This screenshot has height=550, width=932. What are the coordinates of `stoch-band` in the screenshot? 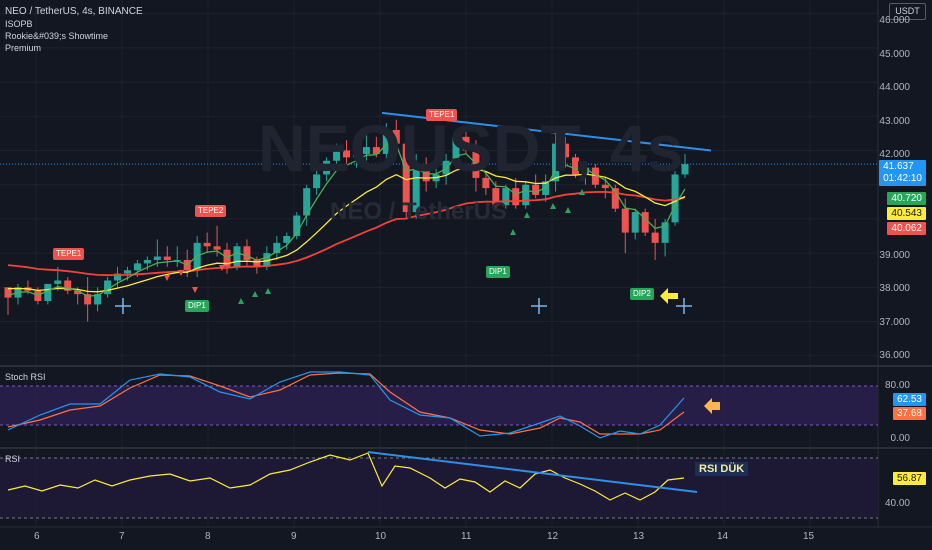 It's located at (439, 405).